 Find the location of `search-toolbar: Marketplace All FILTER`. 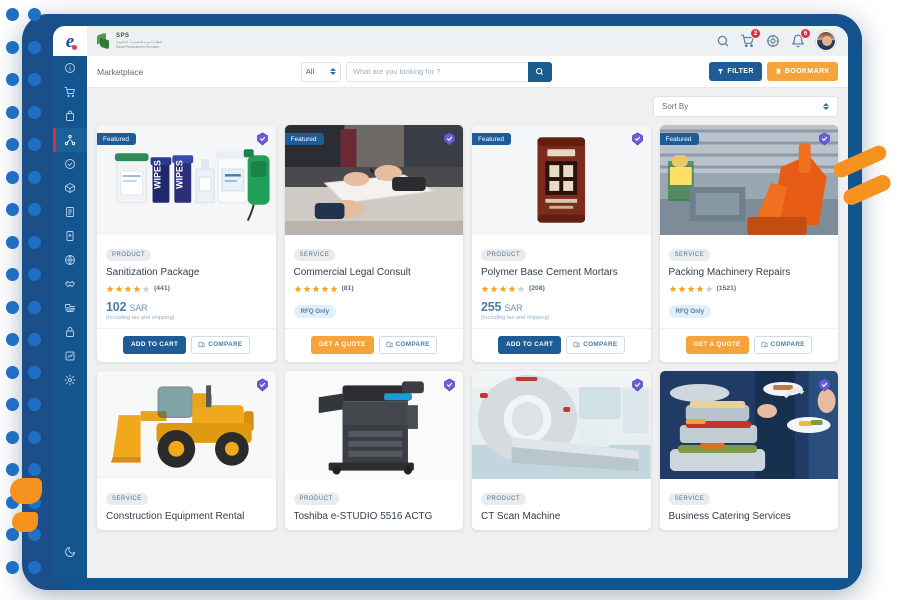

search-toolbar: Marketplace All FILTER is located at coordinates (467, 72).